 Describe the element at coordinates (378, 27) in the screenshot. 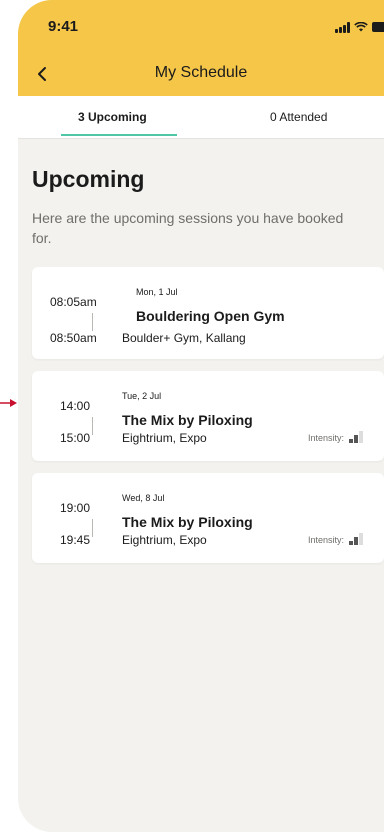

I see `battery-icon` at that location.